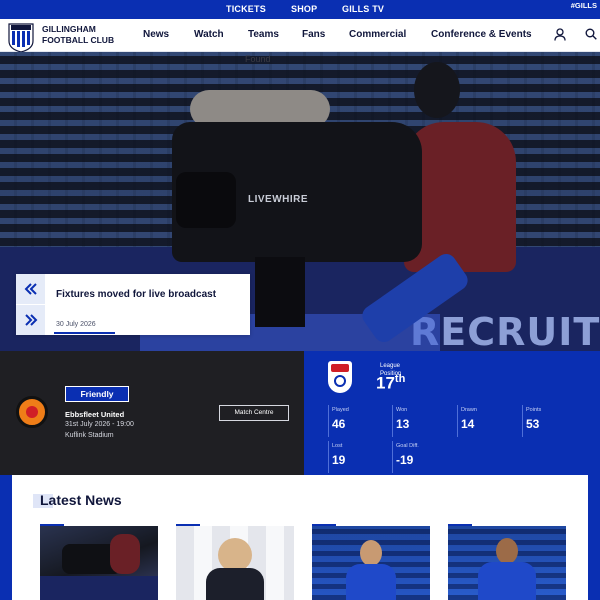 The height and width of the screenshot is (600, 600). I want to click on league-position-value: 17th, so click(390, 383).